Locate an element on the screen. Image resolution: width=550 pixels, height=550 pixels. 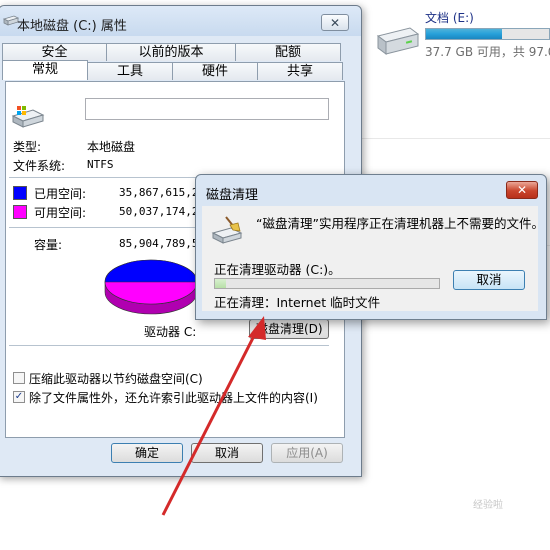
filesystem-value: NTFS is located at coordinates (100, 164).